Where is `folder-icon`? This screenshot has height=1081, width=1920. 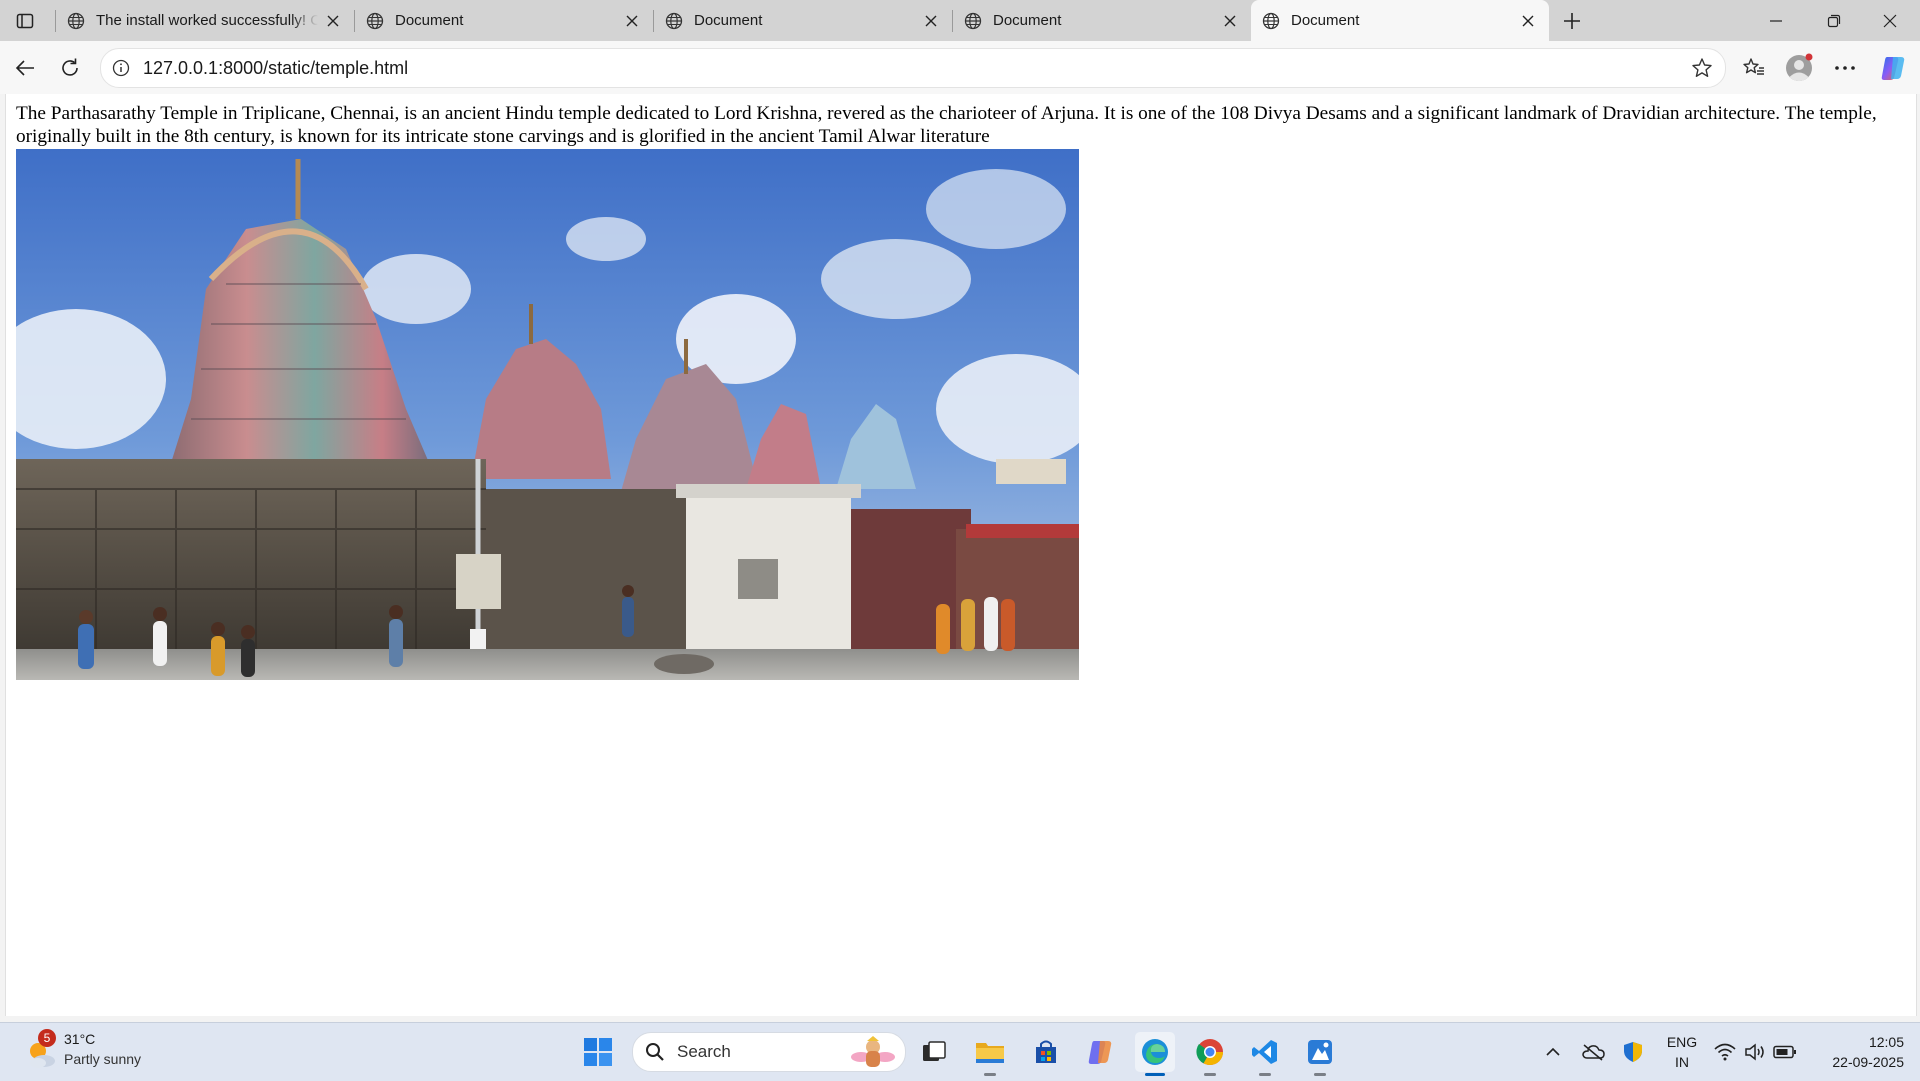 folder-icon is located at coordinates (990, 1053).